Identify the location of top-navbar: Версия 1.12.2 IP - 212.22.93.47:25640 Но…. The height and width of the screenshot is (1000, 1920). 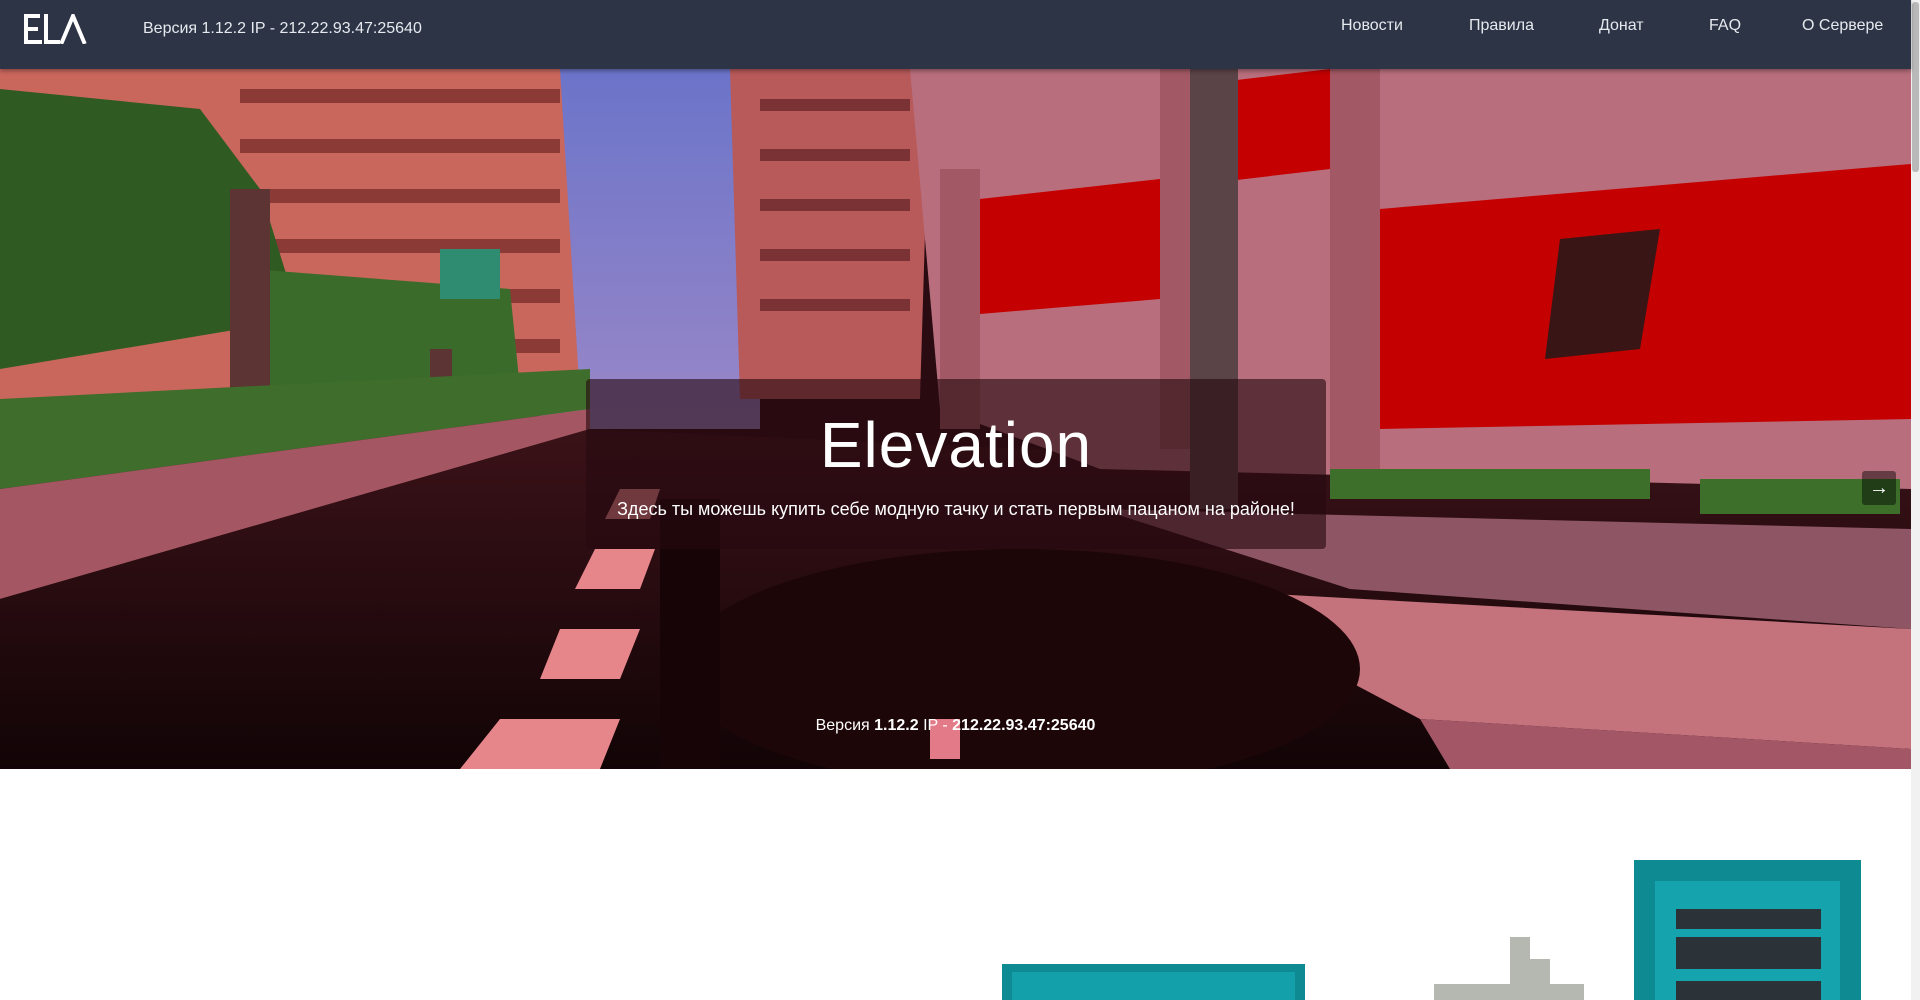
(955, 34).